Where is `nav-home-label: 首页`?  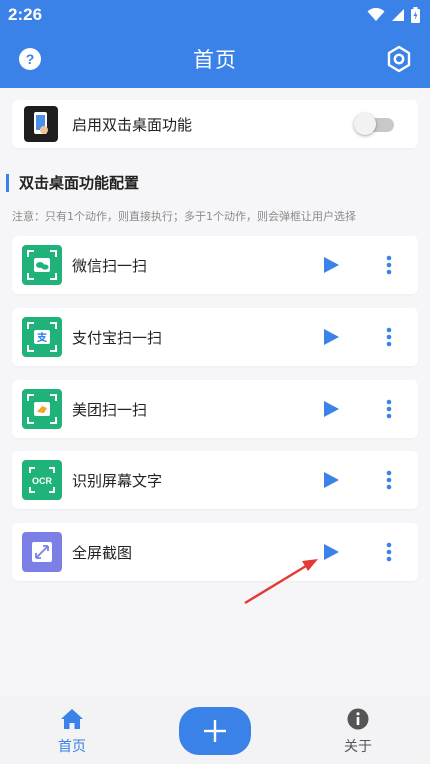 nav-home-label: 首页 is located at coordinates (72, 747).